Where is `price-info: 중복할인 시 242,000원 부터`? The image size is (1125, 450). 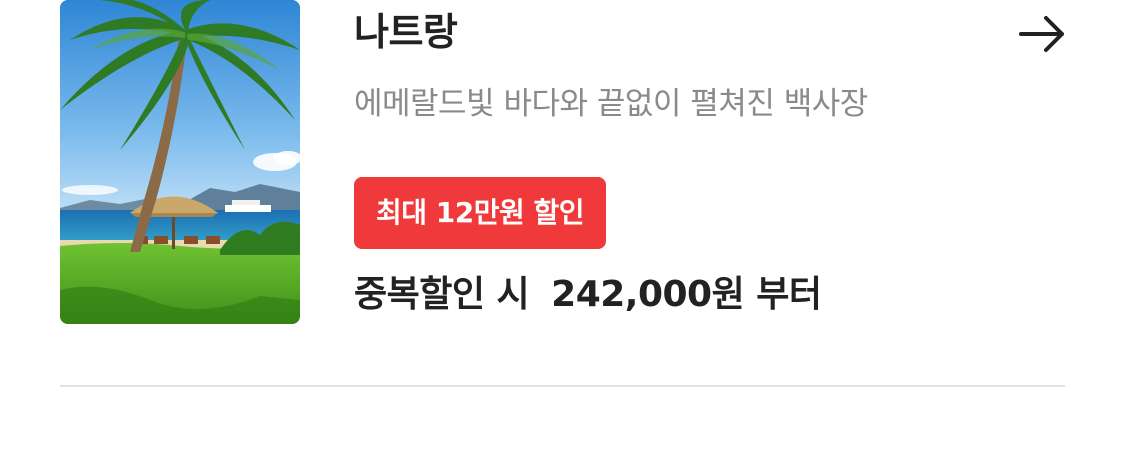 price-info: 중복할인 시 242,000원 부터 is located at coordinates (588, 295).